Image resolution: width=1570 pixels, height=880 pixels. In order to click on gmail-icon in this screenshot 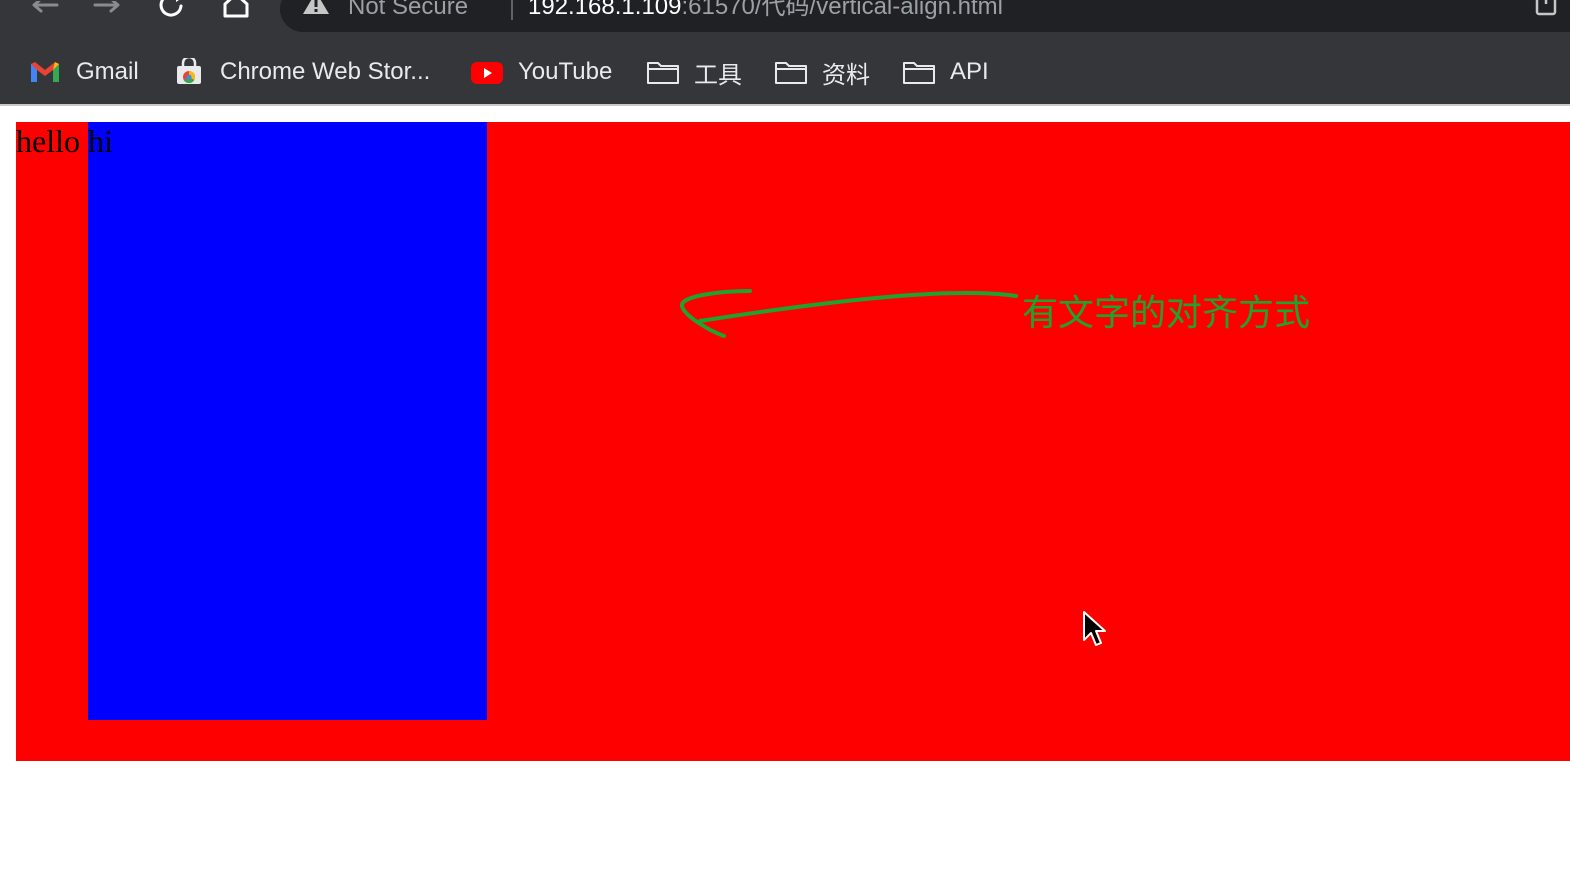, I will do `click(45, 72)`.